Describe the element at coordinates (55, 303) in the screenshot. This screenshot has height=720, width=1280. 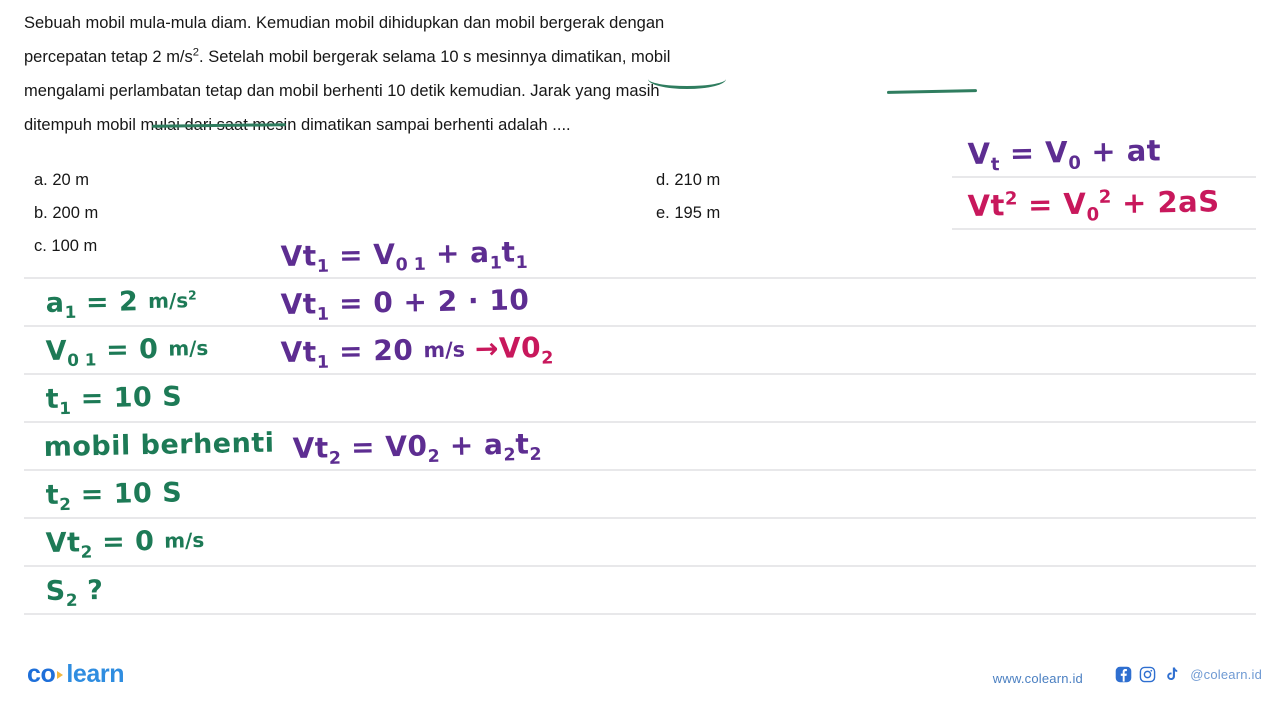
I see `note-a1-label: a` at that location.